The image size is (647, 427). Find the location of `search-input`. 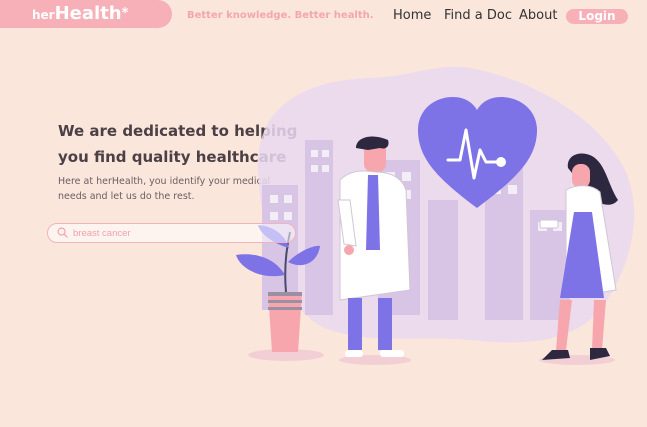

search-input is located at coordinates (173, 233).